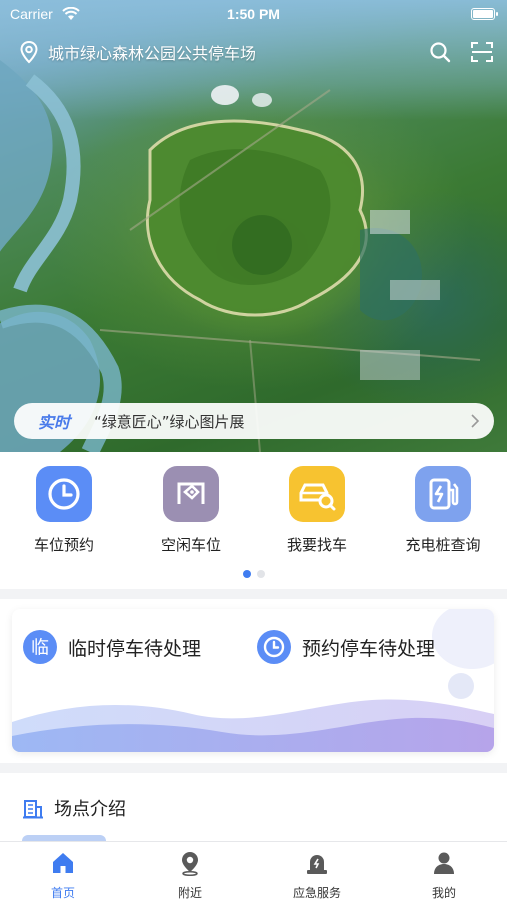  What do you see at coordinates (443, 494) in the screenshot?
I see `charging-station-icon` at bounding box center [443, 494].